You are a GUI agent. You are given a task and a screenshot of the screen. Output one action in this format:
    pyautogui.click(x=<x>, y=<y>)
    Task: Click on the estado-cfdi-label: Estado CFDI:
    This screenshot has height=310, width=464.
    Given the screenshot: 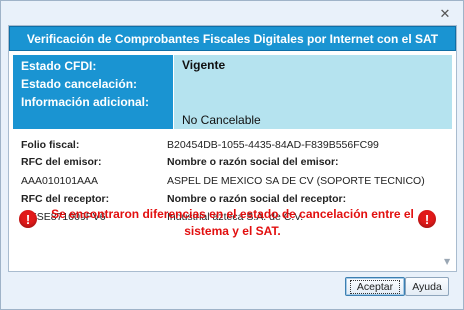 What is the action you would take?
    pyautogui.click(x=59, y=66)
    